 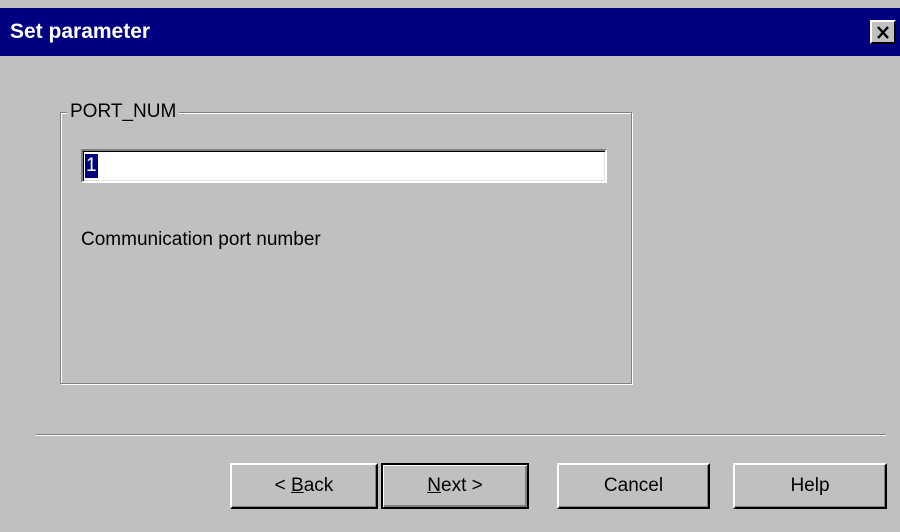 I want to click on cancel-button-label: Cancel, so click(x=633, y=485).